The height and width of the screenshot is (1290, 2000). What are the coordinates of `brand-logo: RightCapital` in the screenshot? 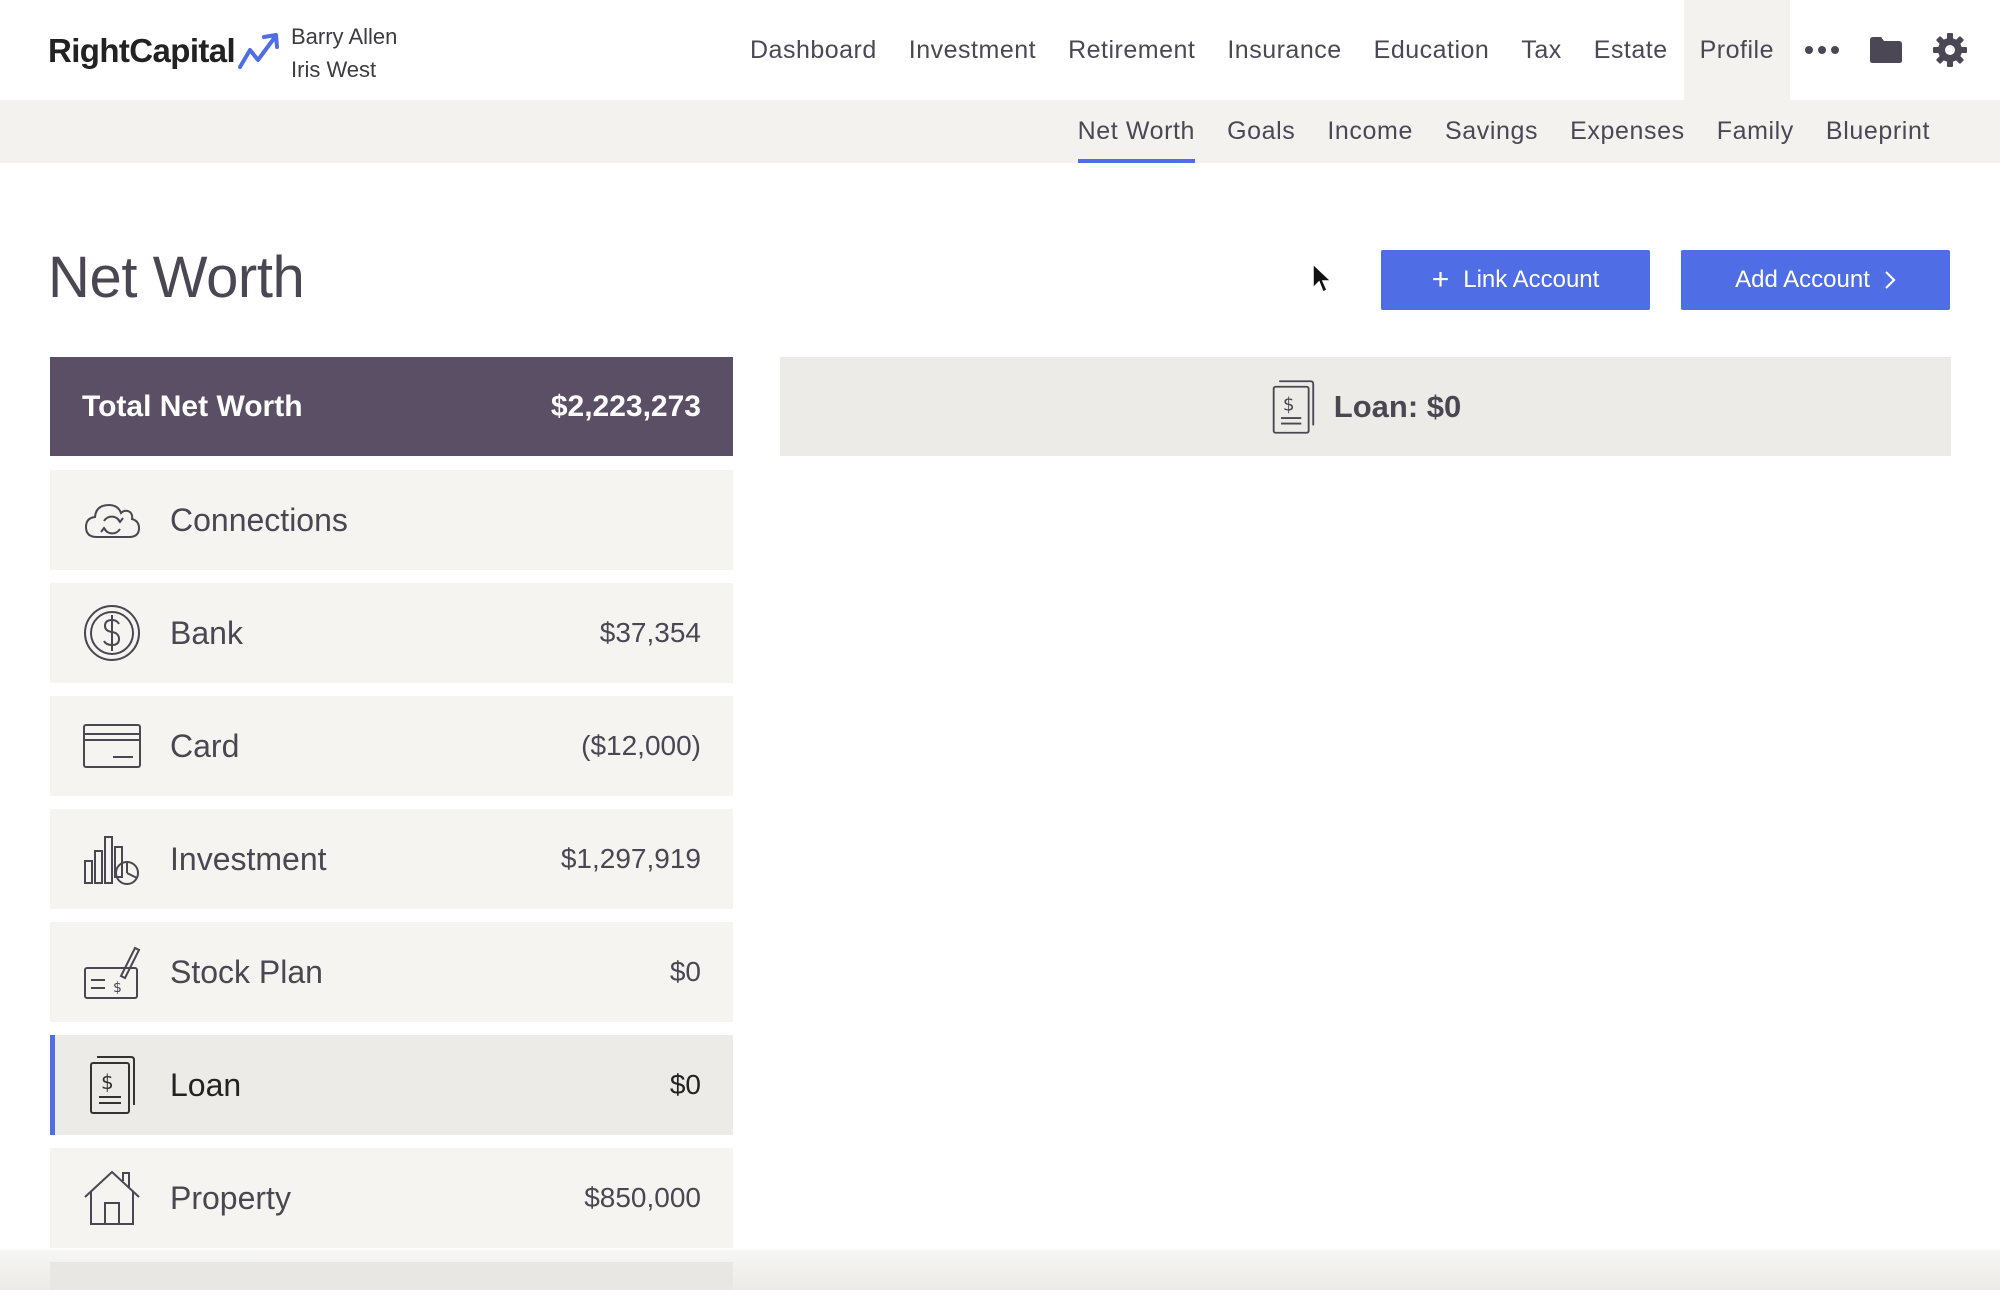 It's located at (165, 51).